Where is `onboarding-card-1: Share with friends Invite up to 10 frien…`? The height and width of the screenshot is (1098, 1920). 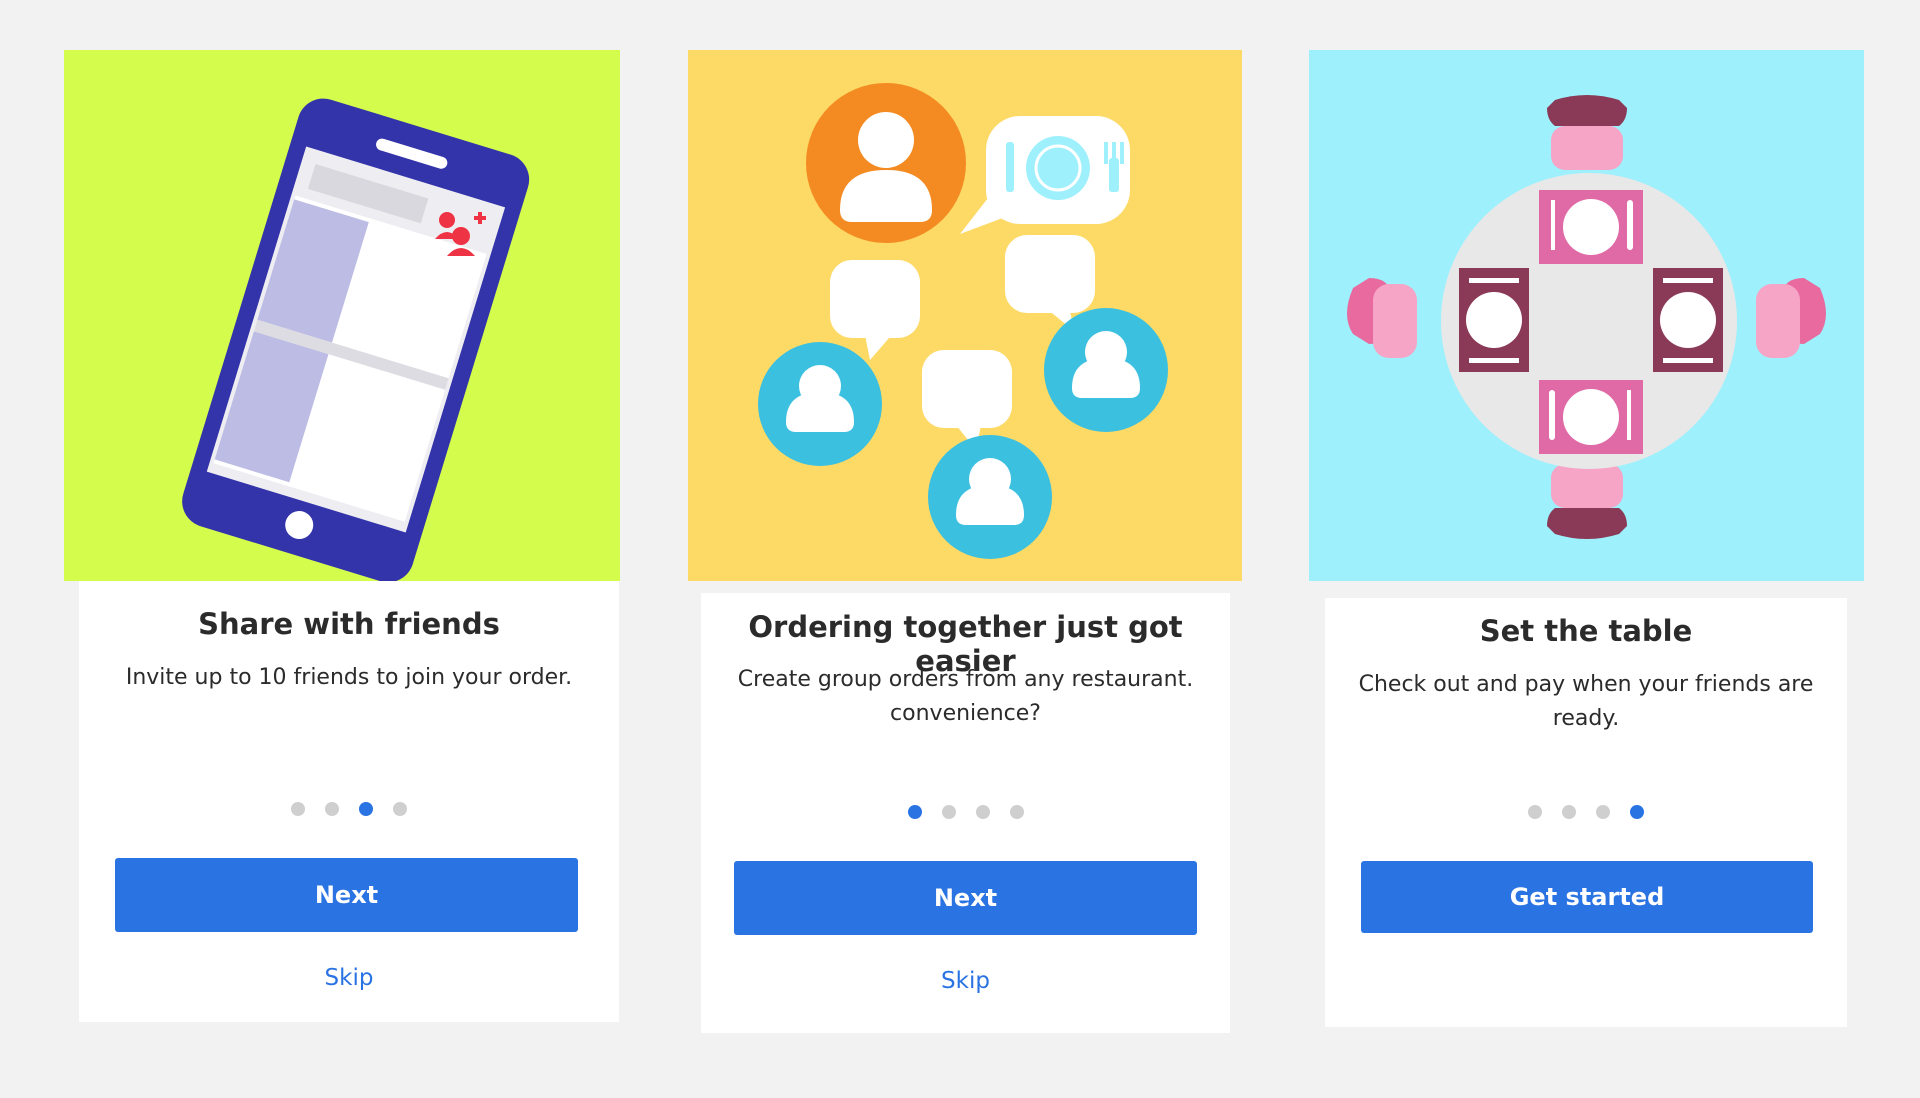 onboarding-card-1: Share with friends Invite up to 10 frien… is located at coordinates (349, 801).